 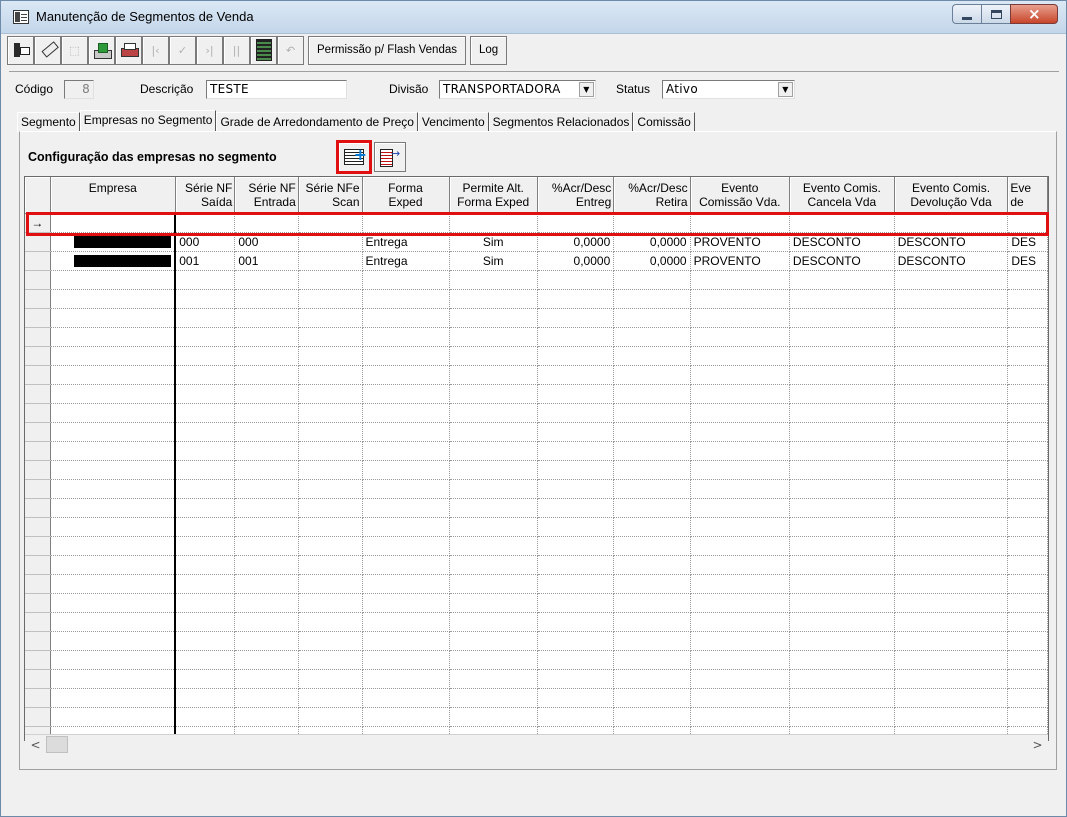 What do you see at coordinates (266, 242) in the screenshot?
I see `cell-serie-entrada: 000` at bounding box center [266, 242].